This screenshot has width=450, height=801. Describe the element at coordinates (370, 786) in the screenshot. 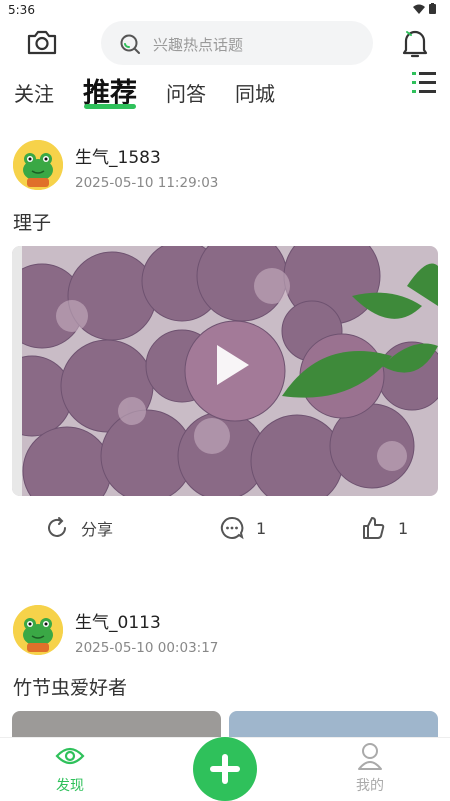

I see `nav-me-label: 我的` at that location.